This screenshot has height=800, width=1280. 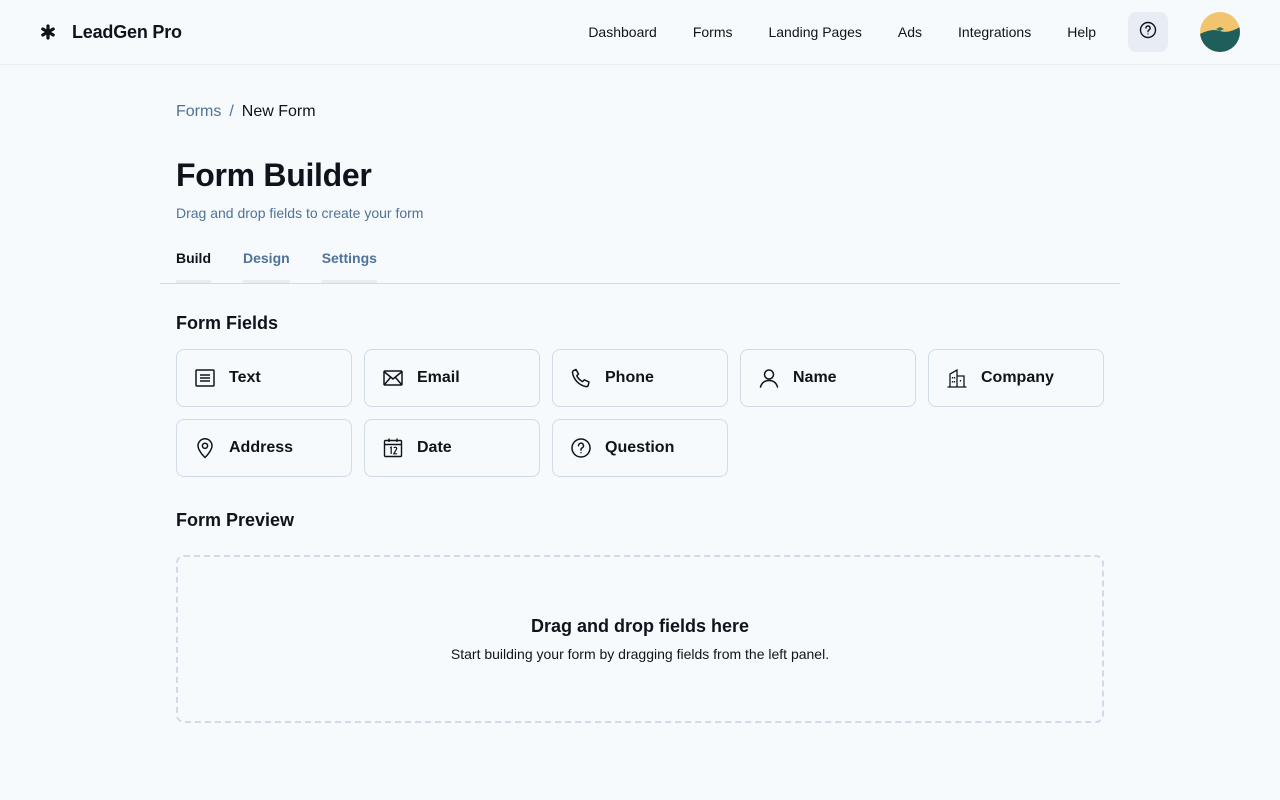 What do you see at coordinates (274, 175) in the screenshot?
I see `page-title: Form Builder` at bounding box center [274, 175].